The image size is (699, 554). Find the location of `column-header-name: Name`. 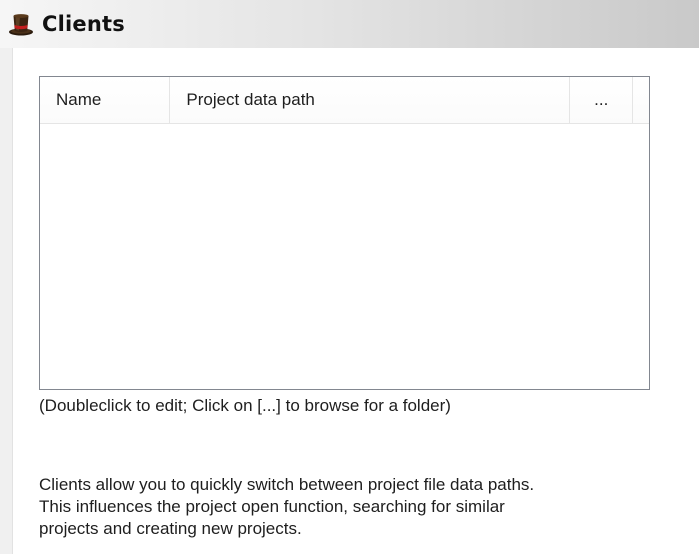

column-header-name: Name is located at coordinates (105, 100).